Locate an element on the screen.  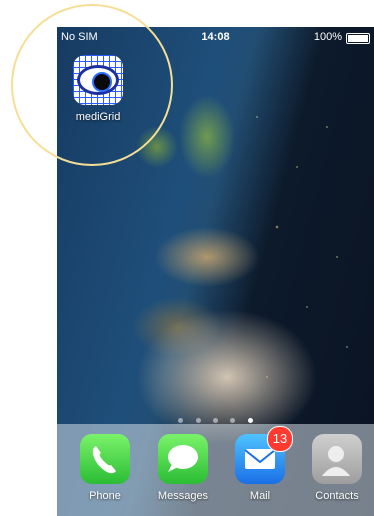
phone-icon is located at coordinates (105, 459).